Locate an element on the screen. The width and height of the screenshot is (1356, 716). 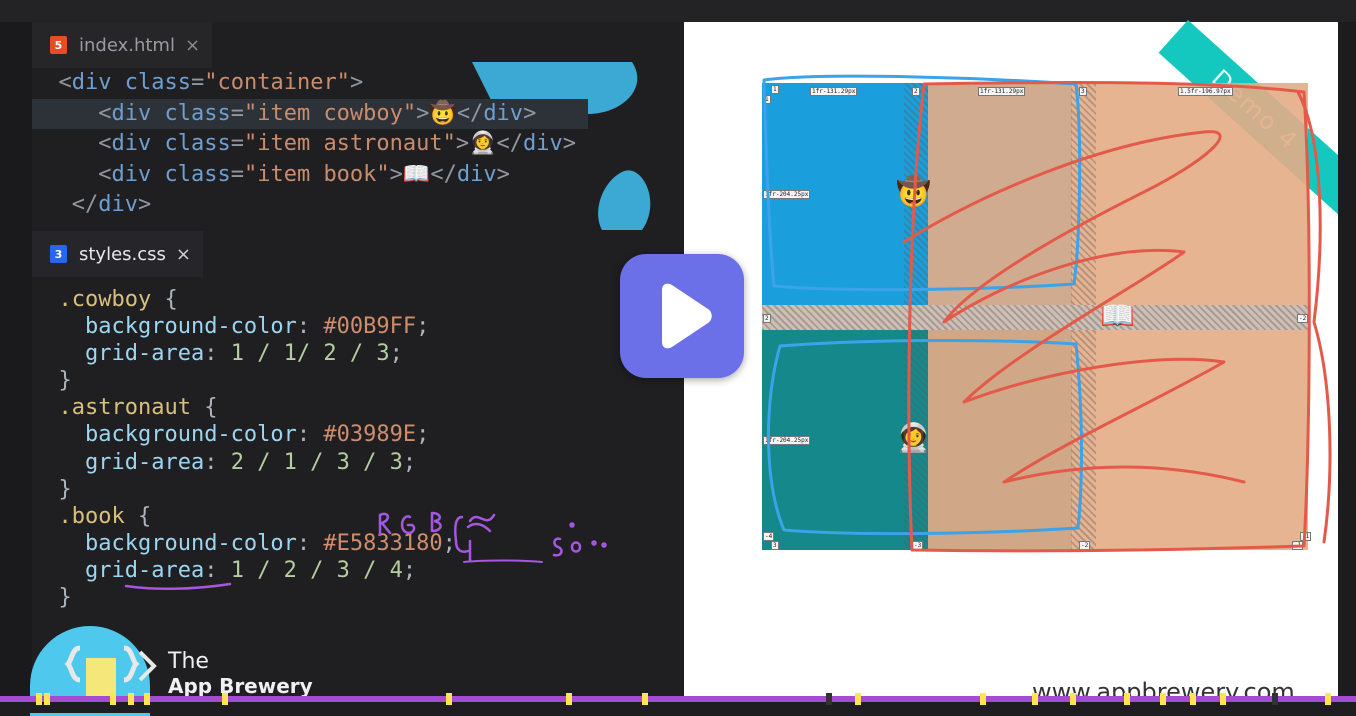
tab-styles-css: 3 styles.css × is located at coordinates (118, 254).